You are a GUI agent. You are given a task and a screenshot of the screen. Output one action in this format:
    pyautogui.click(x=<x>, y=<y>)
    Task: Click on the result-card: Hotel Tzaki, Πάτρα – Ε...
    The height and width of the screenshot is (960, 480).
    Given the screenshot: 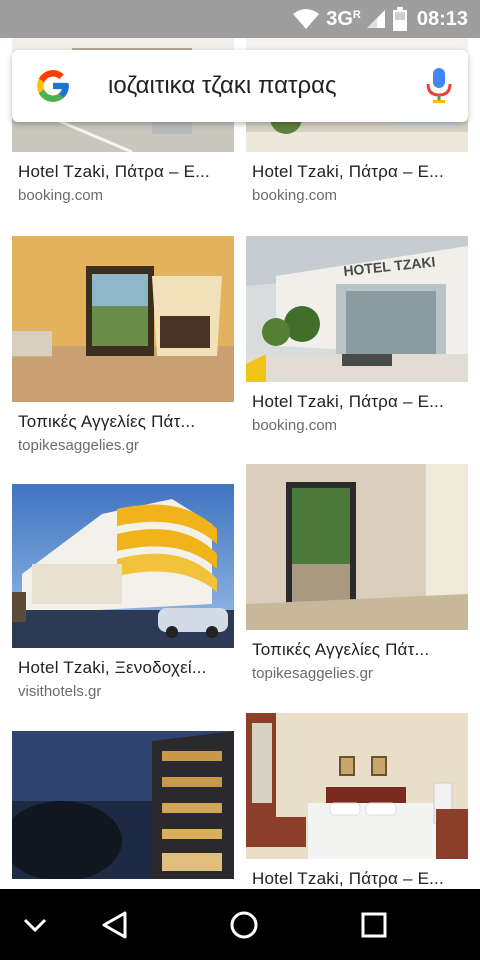 What is the action you would take?
    pyautogui.click(x=357, y=803)
    